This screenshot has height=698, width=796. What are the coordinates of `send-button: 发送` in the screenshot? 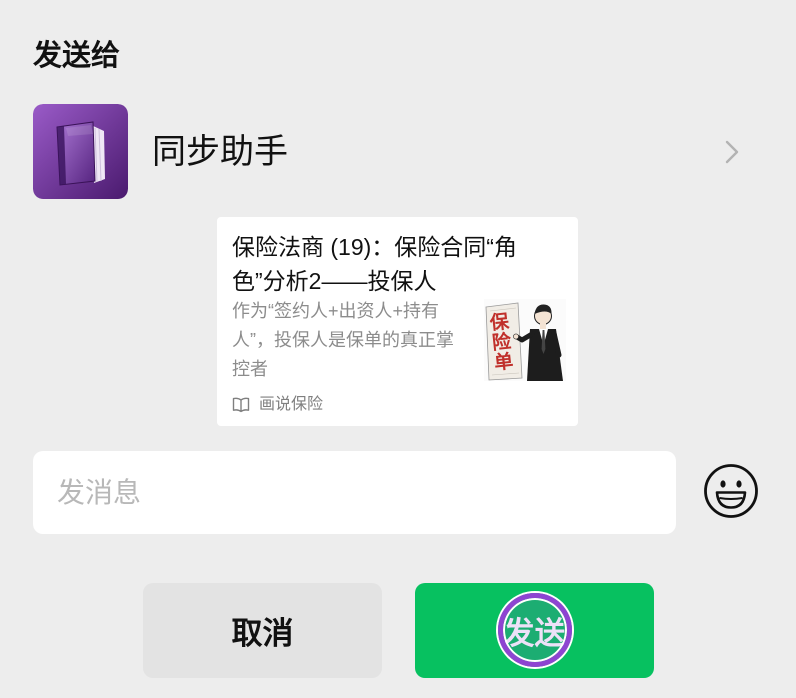 It's located at (534, 630).